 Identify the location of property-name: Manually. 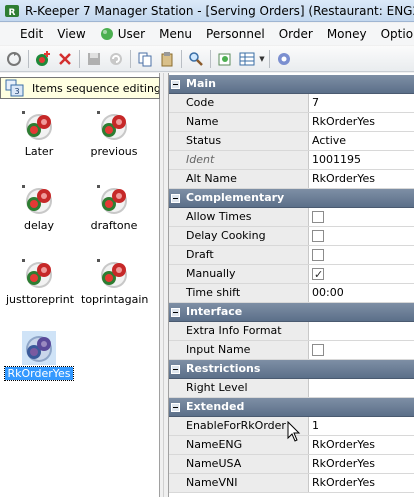
(245, 274).